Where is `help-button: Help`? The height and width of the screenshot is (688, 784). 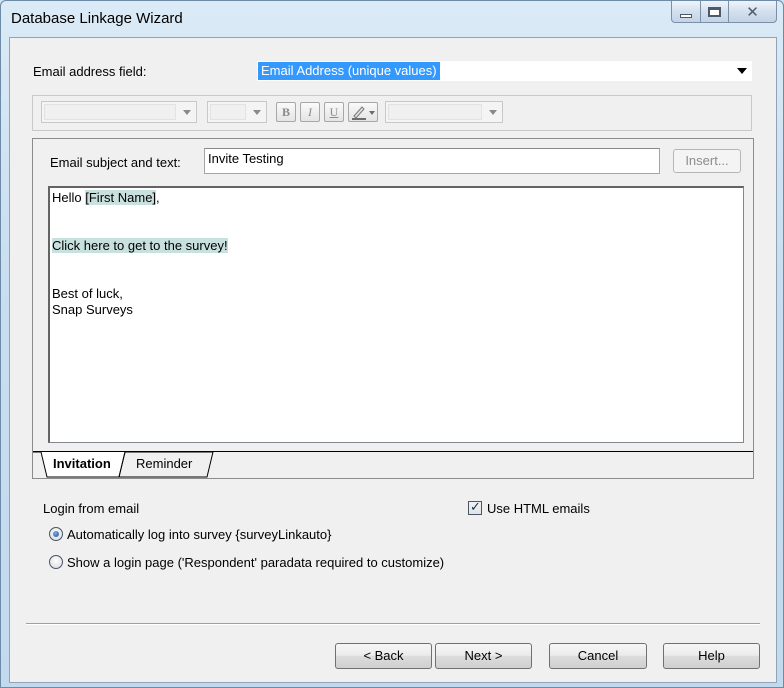
help-button: Help is located at coordinates (711, 656).